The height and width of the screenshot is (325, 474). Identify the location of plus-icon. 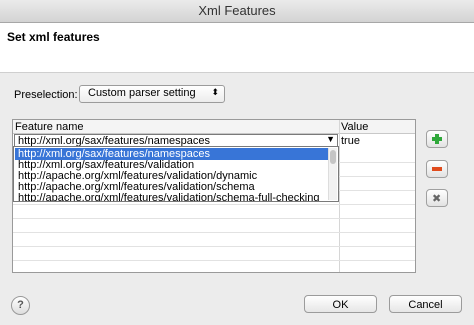
(437, 139).